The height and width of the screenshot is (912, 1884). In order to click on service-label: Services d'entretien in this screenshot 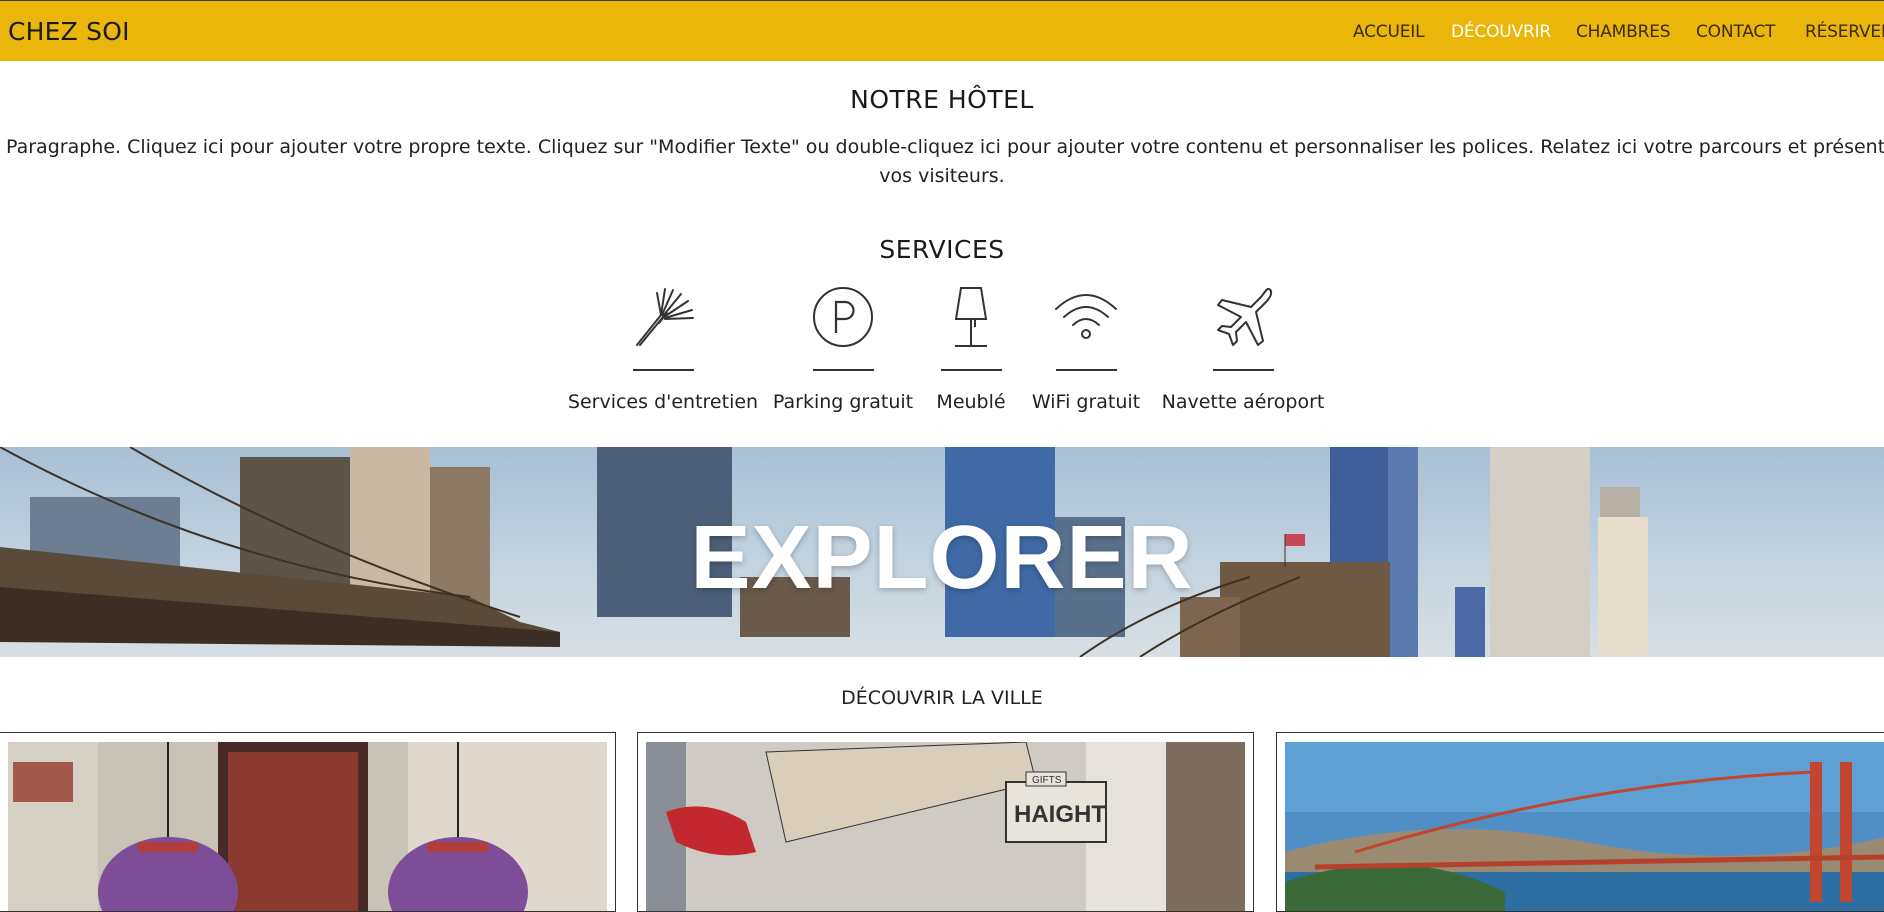, I will do `click(663, 402)`.